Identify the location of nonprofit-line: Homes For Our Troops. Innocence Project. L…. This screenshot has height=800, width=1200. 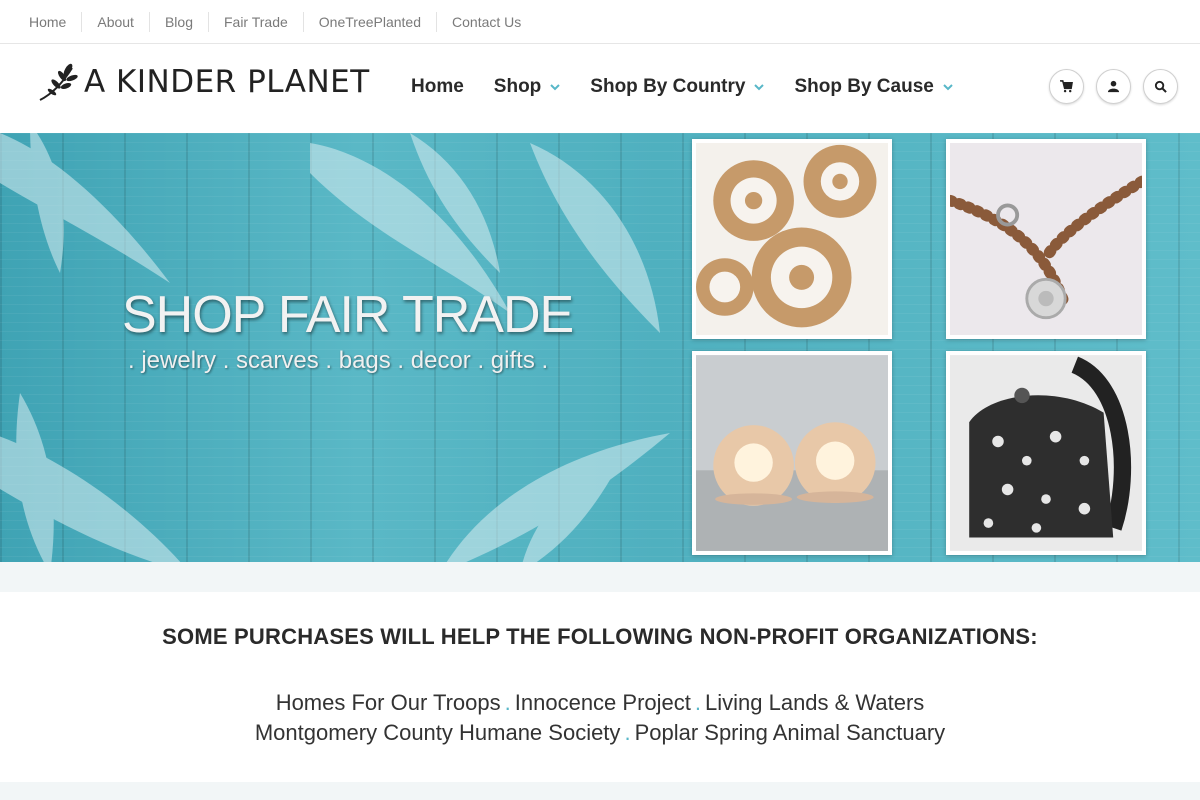
(600, 703).